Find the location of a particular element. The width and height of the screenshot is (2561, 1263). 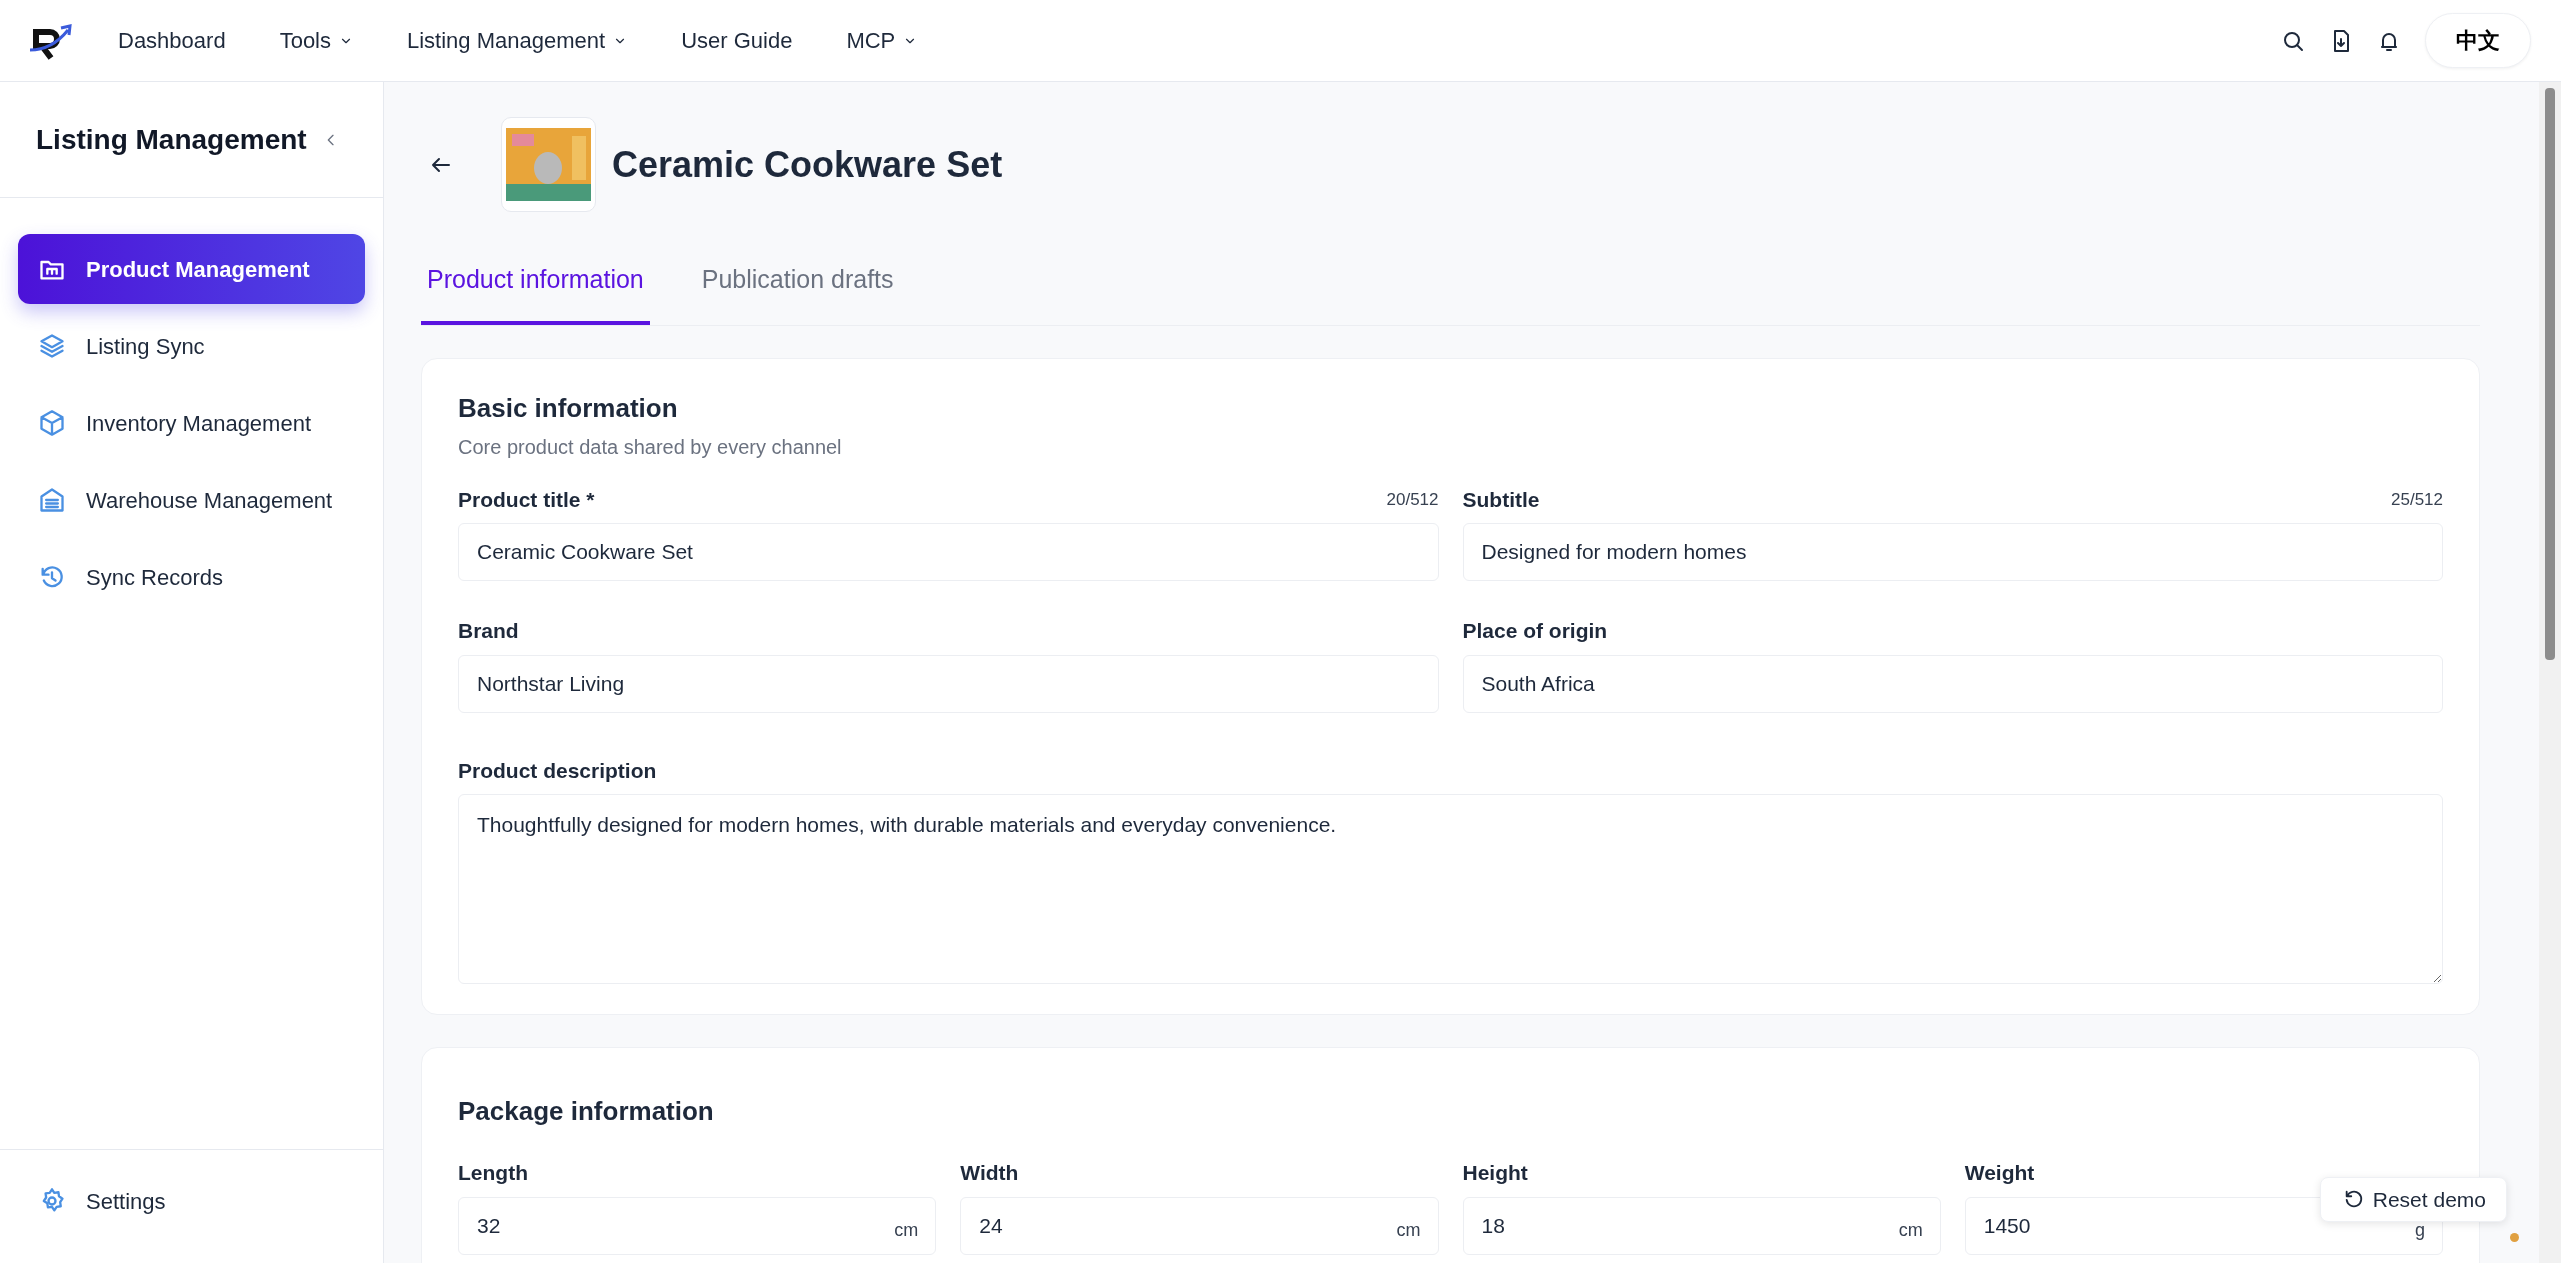

nav-link: MCP is located at coordinates (882, 41).